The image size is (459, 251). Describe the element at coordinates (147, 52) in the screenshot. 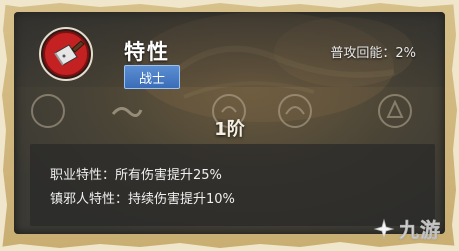

I see `trait-title: 特性` at that location.